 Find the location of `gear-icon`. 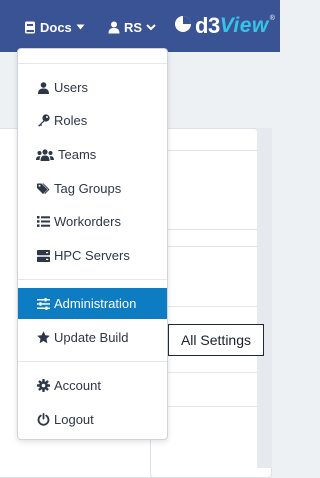

gear-icon is located at coordinates (43, 386).